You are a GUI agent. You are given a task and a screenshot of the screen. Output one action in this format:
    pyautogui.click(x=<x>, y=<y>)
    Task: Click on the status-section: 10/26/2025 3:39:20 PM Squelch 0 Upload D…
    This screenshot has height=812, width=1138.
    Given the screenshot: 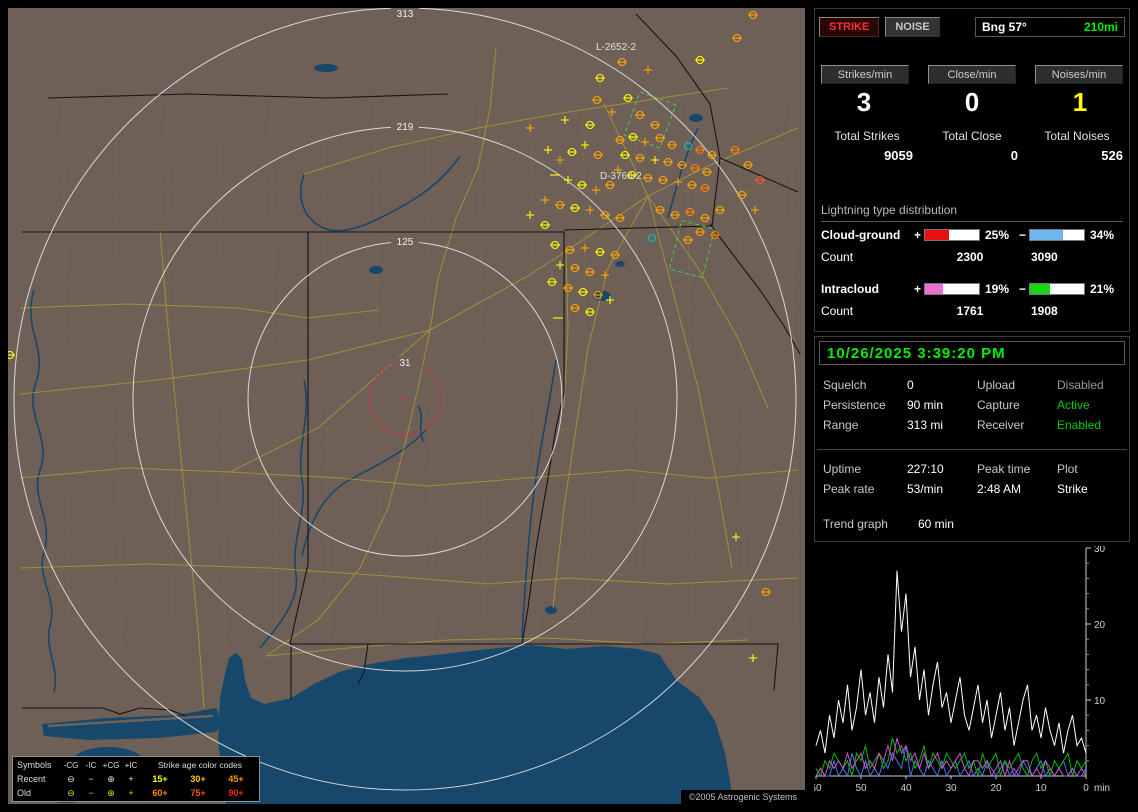 What is the action you would take?
    pyautogui.click(x=972, y=439)
    